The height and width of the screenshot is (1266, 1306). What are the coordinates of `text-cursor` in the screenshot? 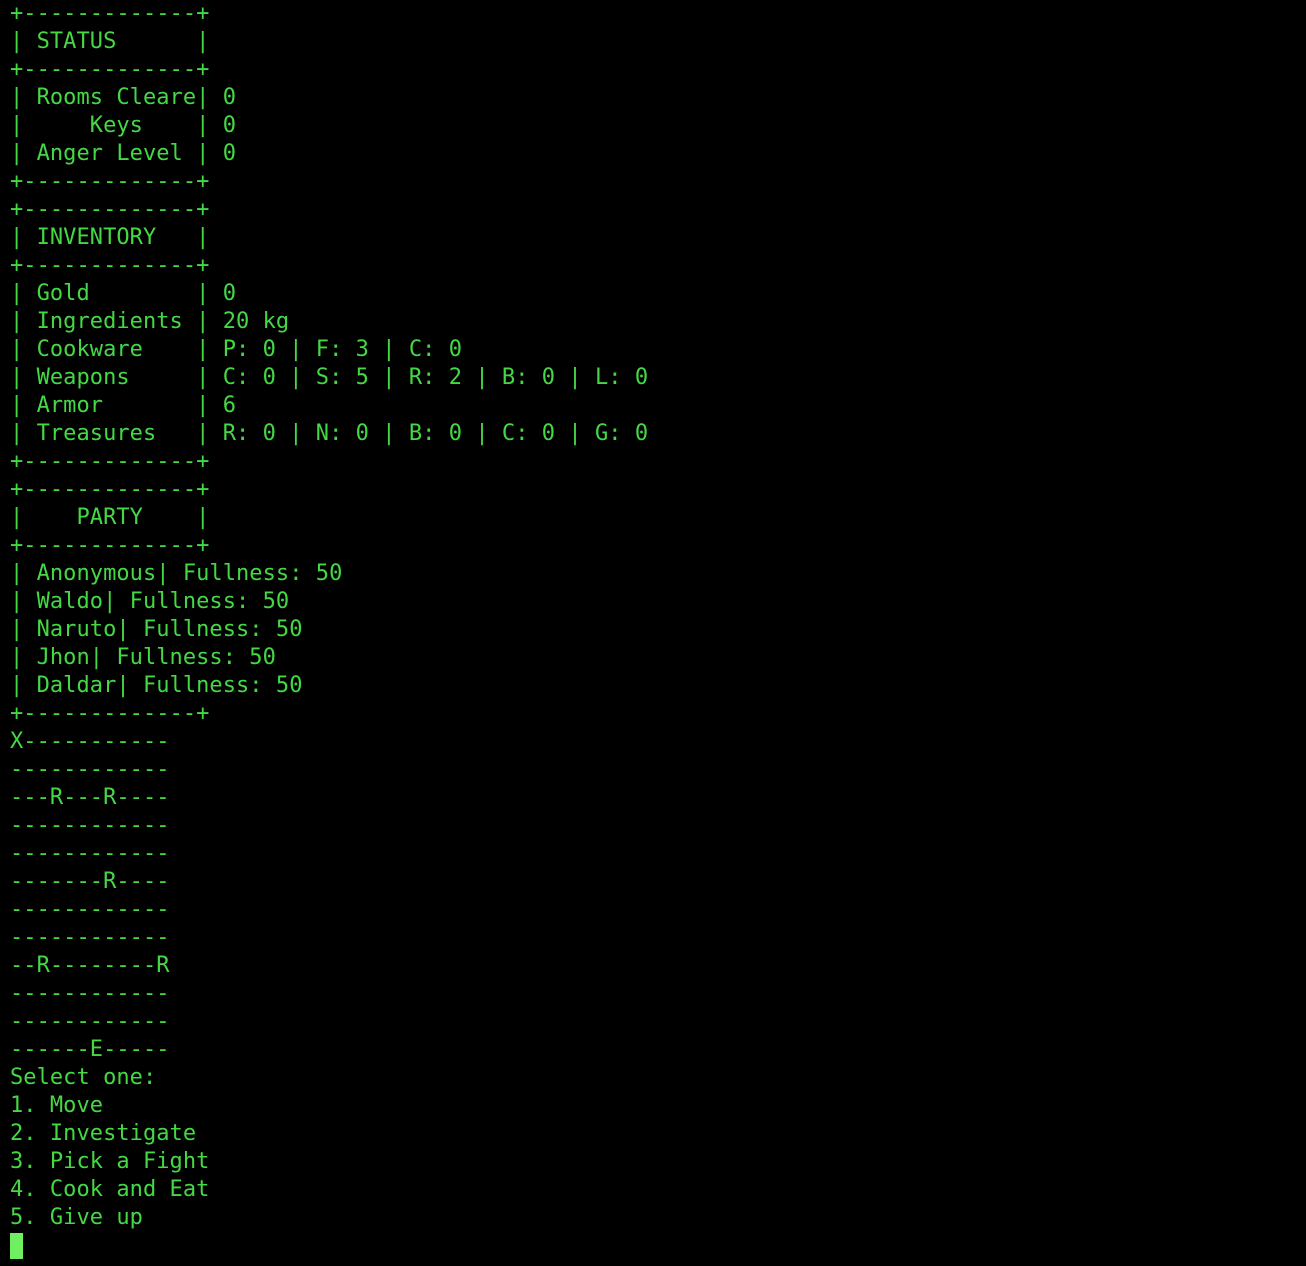 It's located at (16, 1246).